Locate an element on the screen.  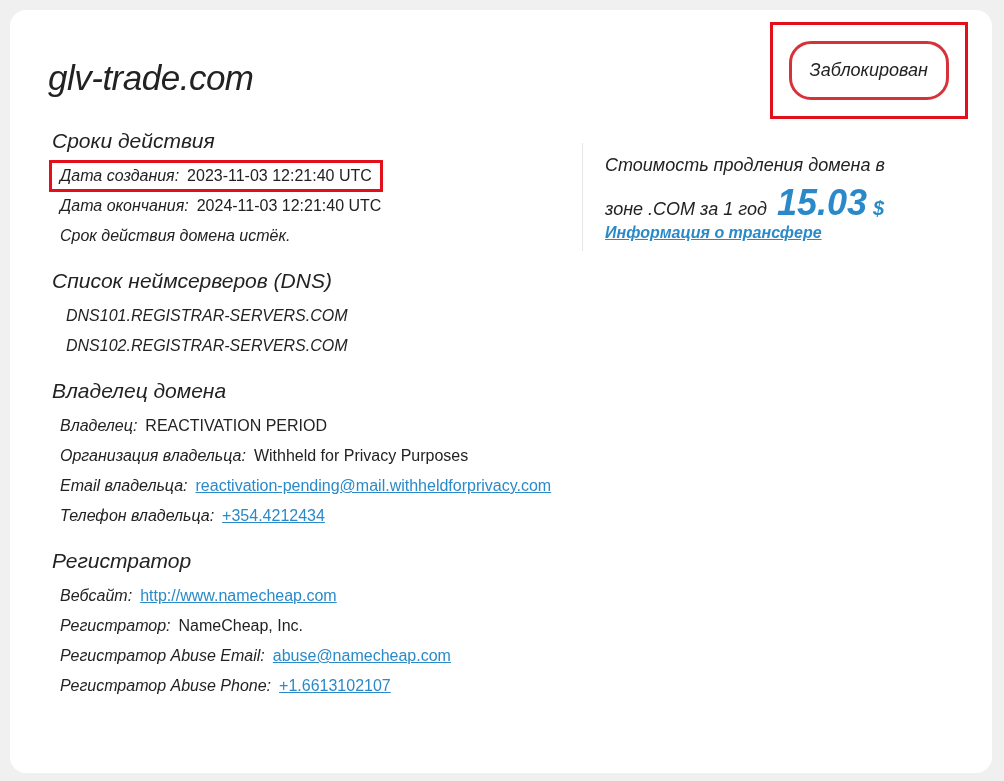
section-heading: Сроки действия is located at coordinates (134, 141).